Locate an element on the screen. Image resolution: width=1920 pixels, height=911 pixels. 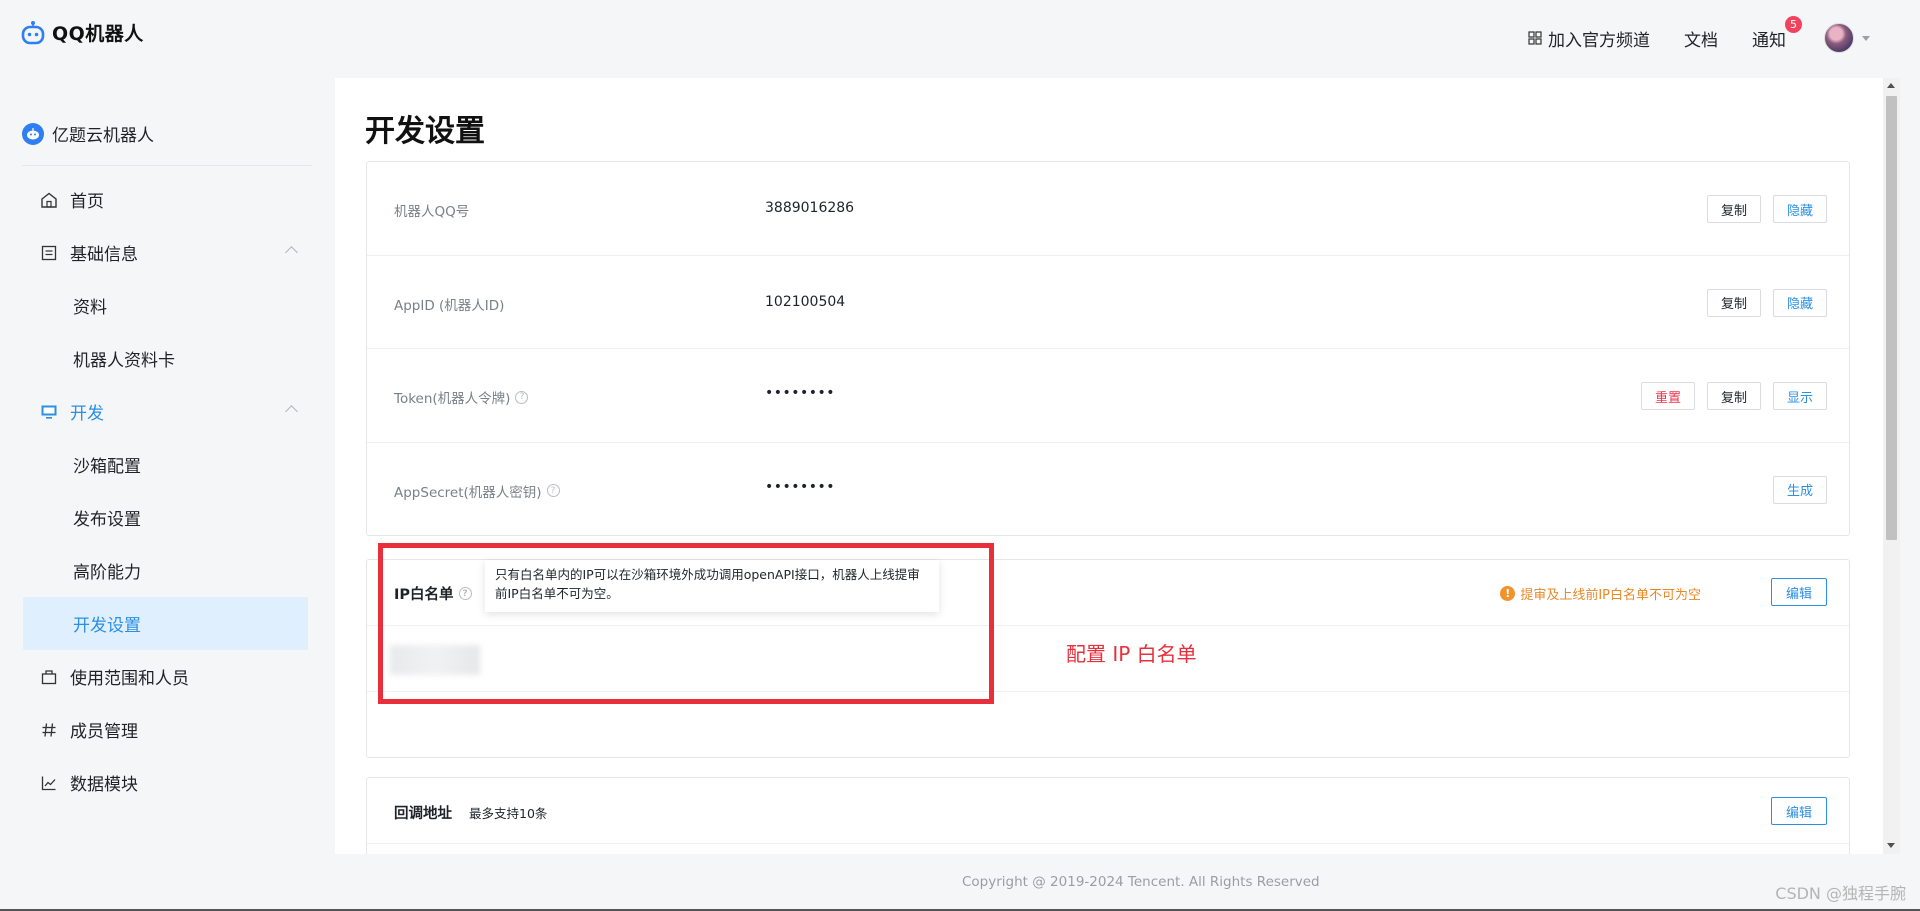
ip-whitelist-warning: ! 提审及上线前IP白名单不可为空 is located at coordinates (1600, 593).